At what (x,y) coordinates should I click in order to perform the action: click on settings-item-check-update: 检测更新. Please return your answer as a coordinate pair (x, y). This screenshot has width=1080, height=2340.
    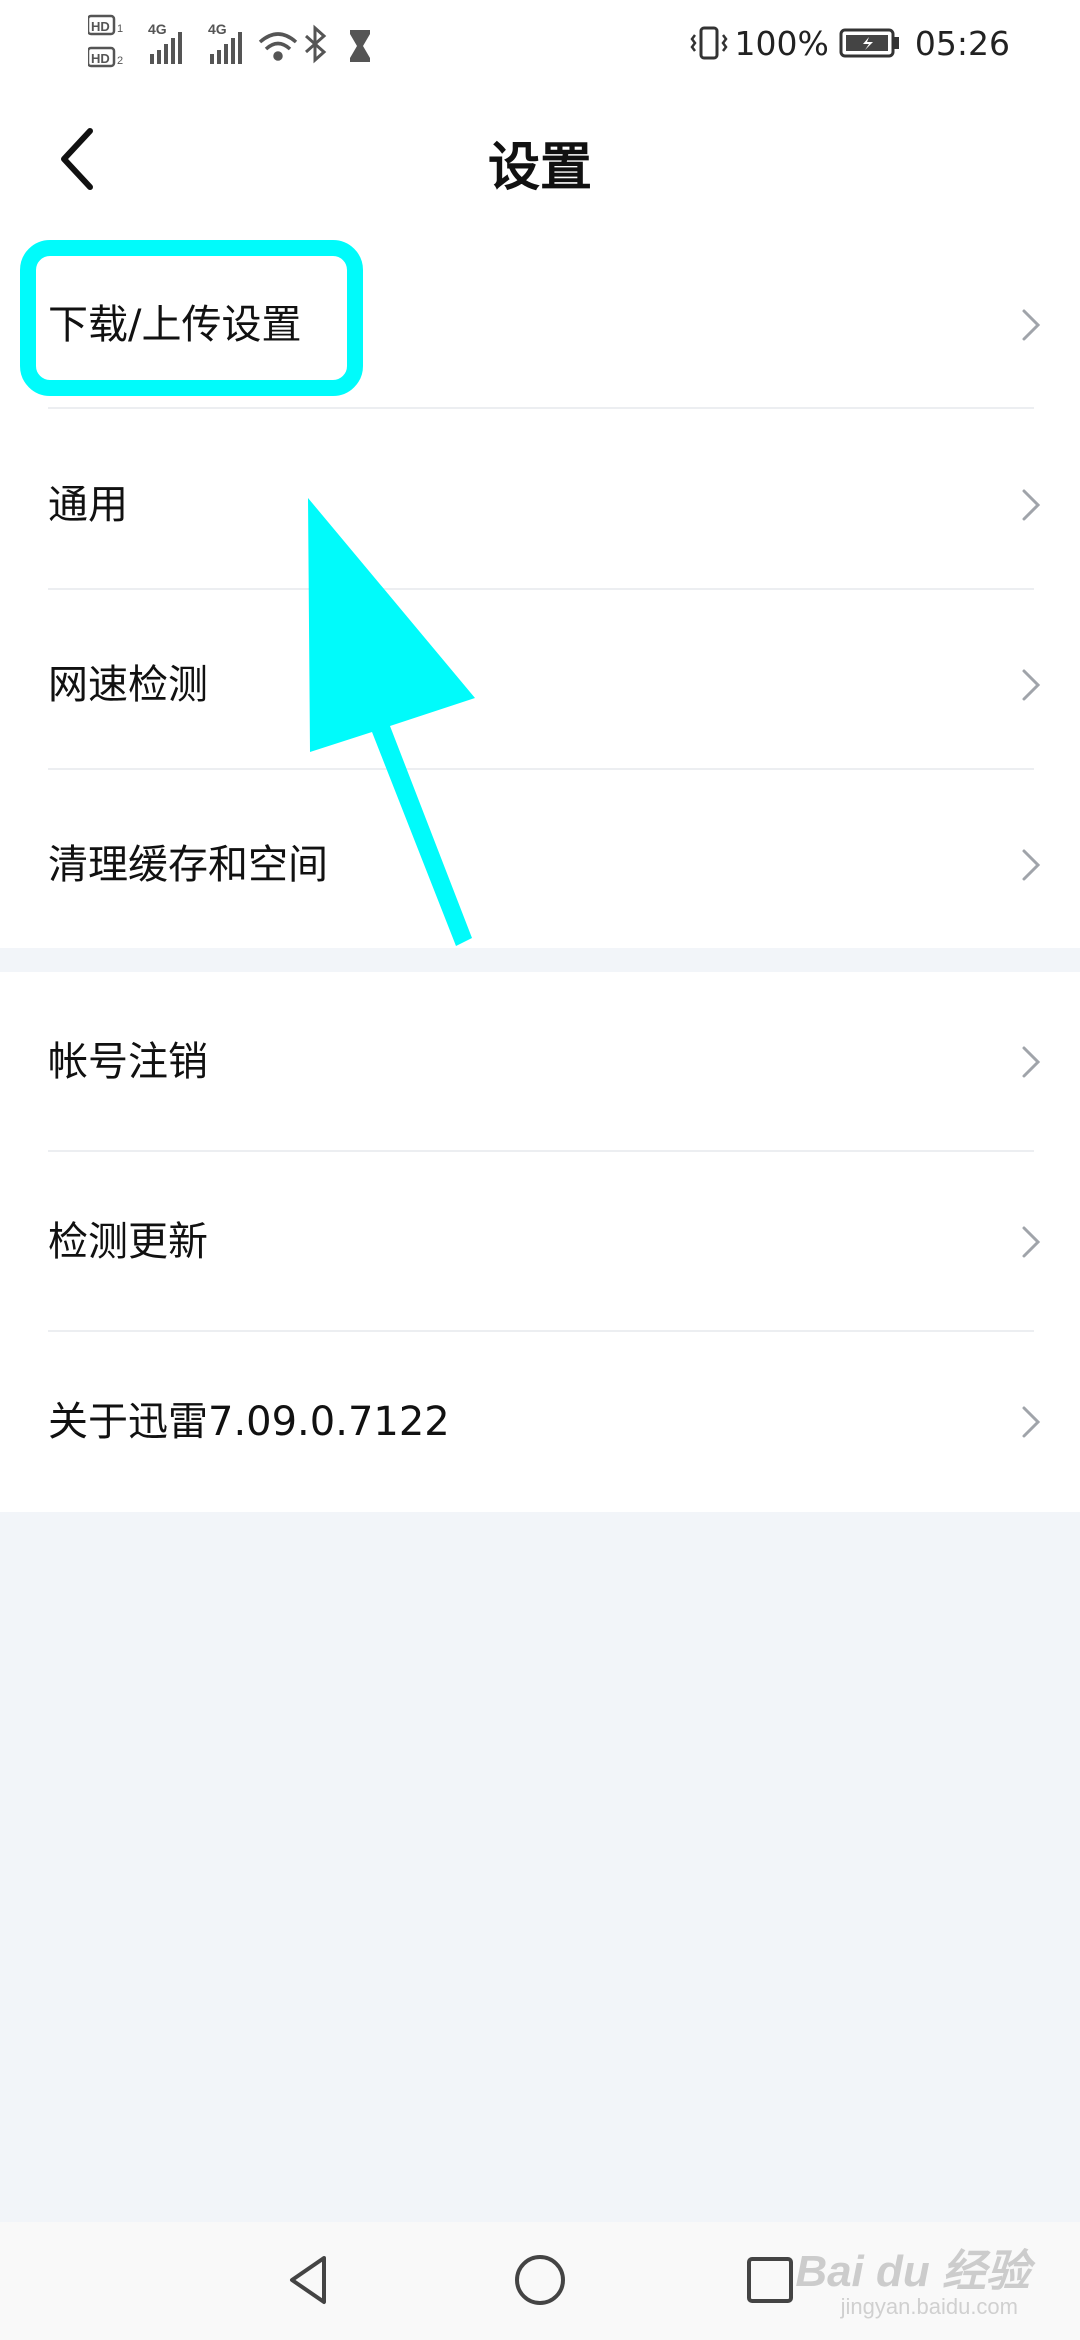
    Looking at the image, I should click on (540, 1242).